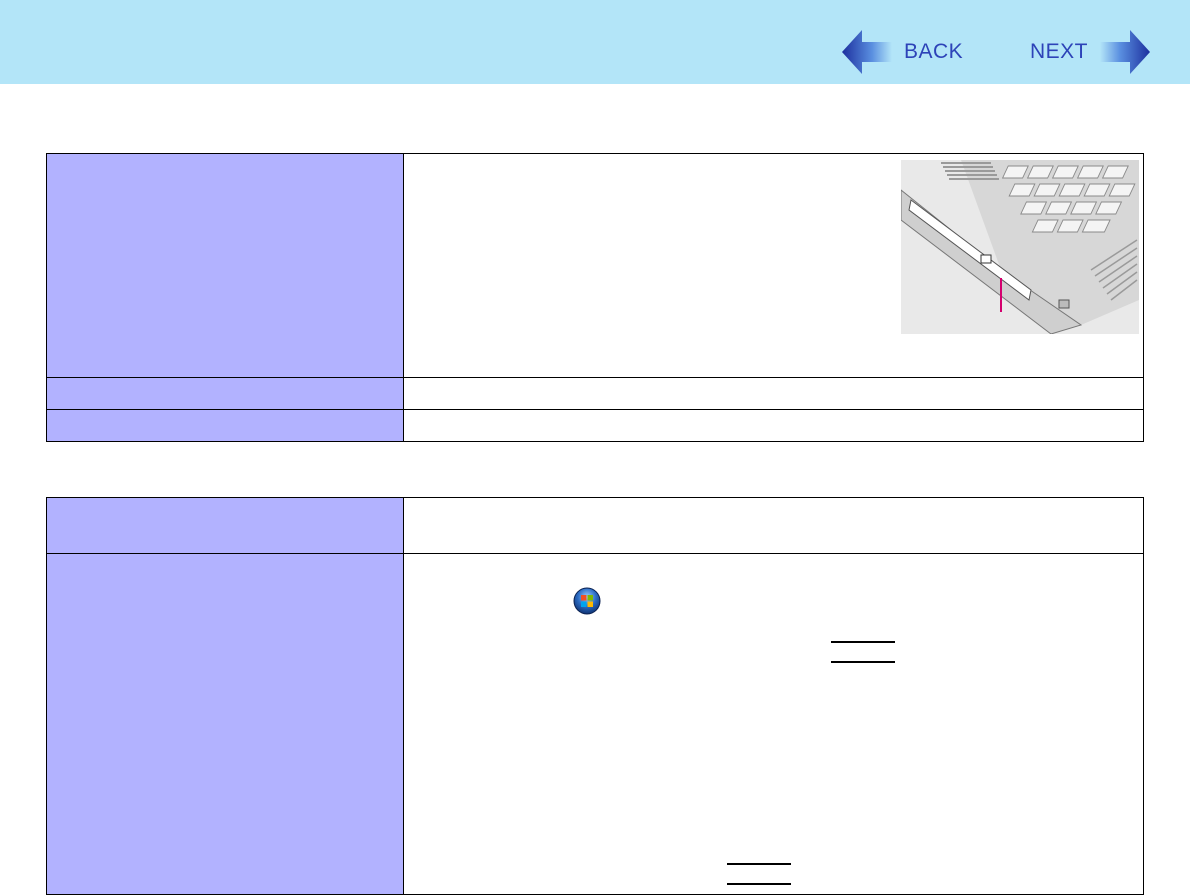 The image size is (1190, 895). What do you see at coordinates (902, 52) in the screenshot?
I see `back-button: BACK` at bounding box center [902, 52].